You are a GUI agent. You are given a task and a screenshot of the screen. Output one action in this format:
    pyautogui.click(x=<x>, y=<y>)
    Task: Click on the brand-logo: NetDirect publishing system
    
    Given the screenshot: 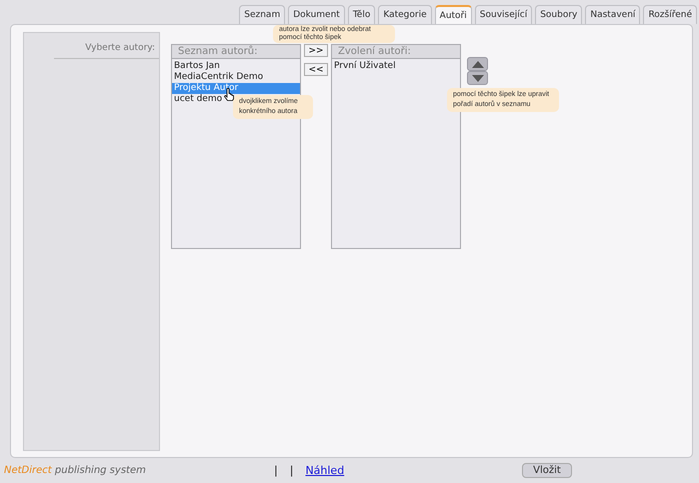 What is the action you would take?
    pyautogui.click(x=75, y=470)
    